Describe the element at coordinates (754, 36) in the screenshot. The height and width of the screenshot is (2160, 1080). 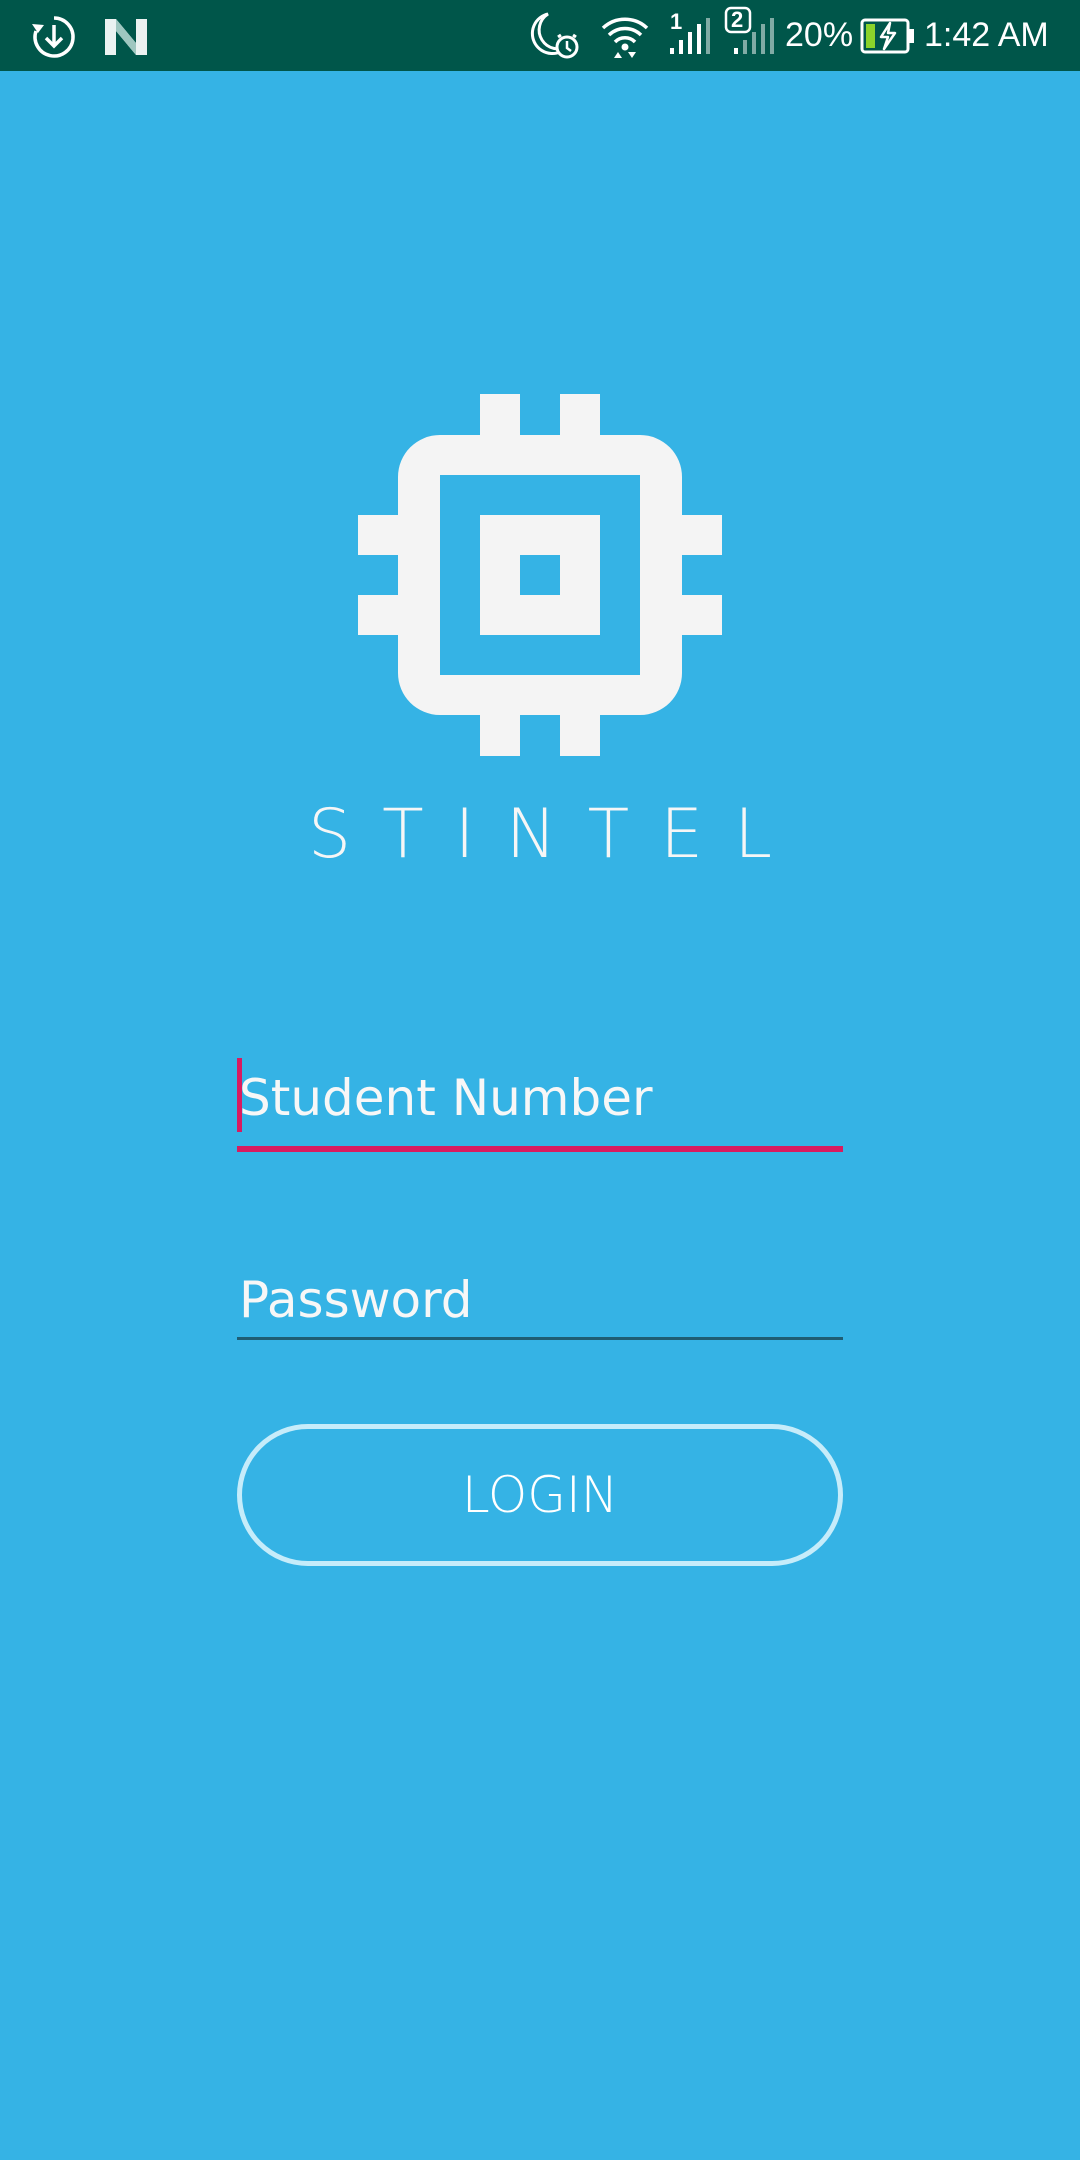
I see `signal-sim2-icon` at that location.